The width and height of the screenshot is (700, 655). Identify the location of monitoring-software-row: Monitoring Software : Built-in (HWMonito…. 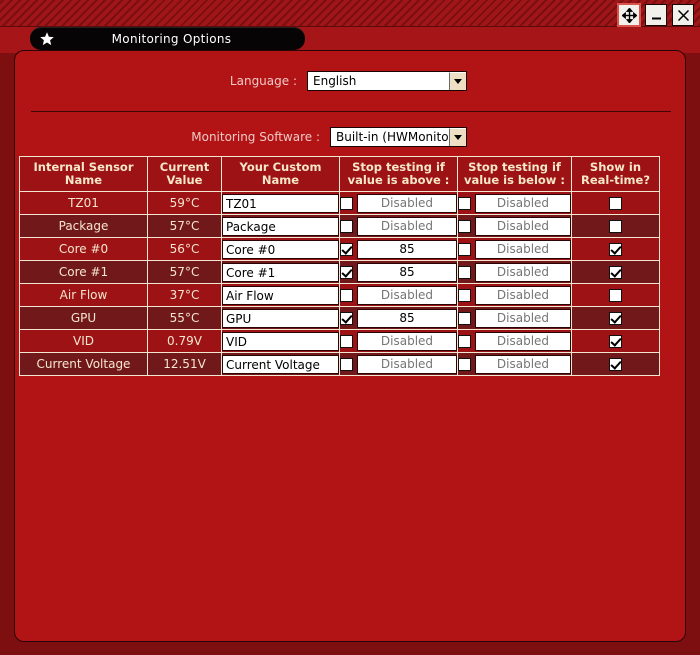
(241, 137).